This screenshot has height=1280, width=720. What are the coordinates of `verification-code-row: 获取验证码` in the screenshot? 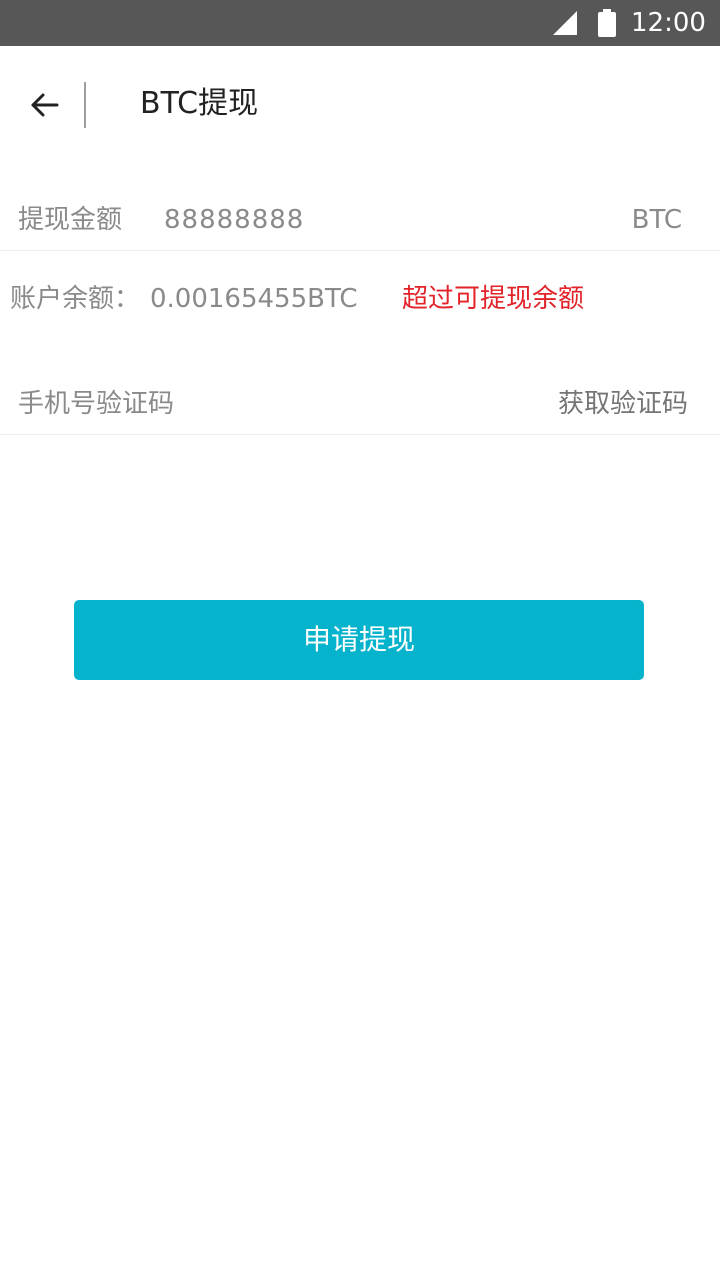 It's located at (360, 404).